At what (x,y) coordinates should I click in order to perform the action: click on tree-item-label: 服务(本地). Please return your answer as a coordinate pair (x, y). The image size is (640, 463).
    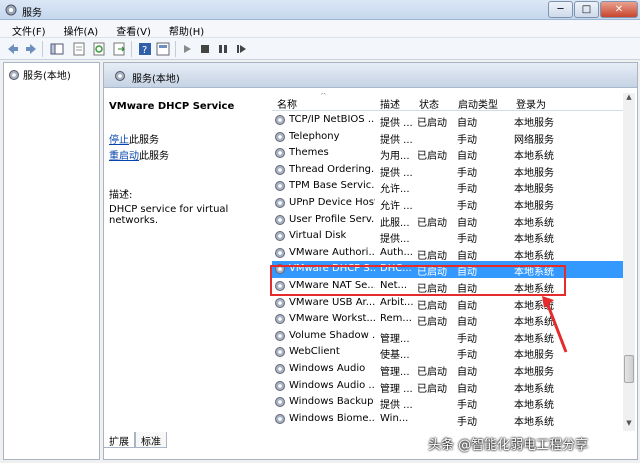
    Looking at the image, I should click on (47, 76).